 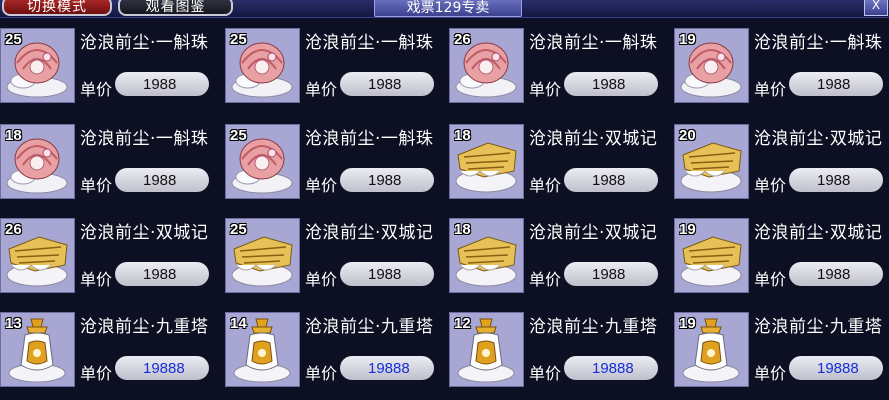 I want to click on close-button: X, so click(x=876, y=8).